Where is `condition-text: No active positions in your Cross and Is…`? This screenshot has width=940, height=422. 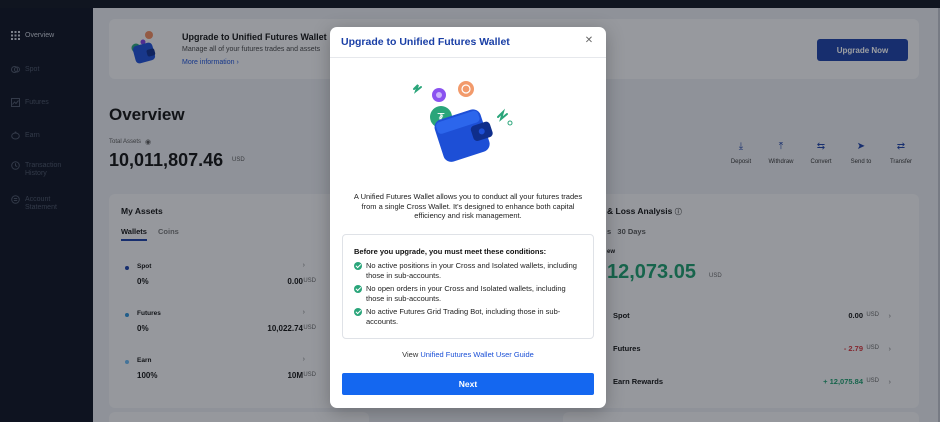 condition-text: No active positions in your Cross and Is… is located at coordinates (471, 270).